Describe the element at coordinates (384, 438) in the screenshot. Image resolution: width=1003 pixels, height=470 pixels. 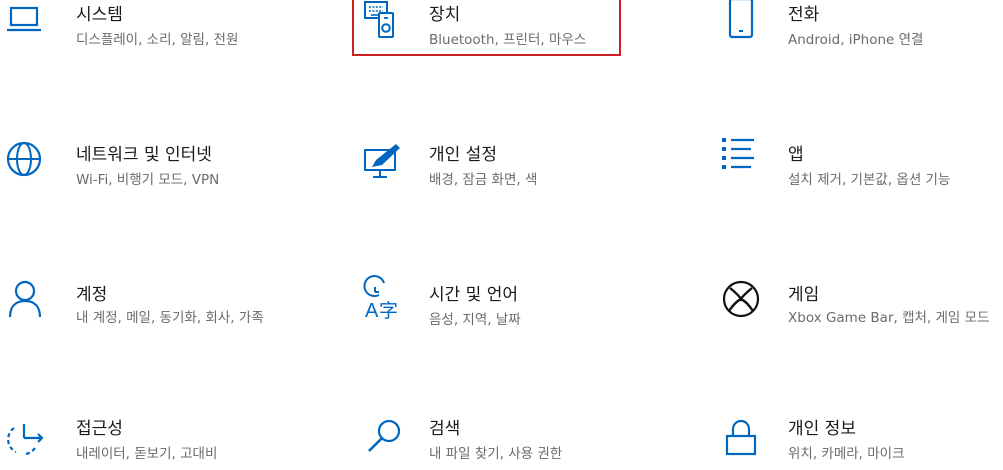
I see `search-icon` at that location.